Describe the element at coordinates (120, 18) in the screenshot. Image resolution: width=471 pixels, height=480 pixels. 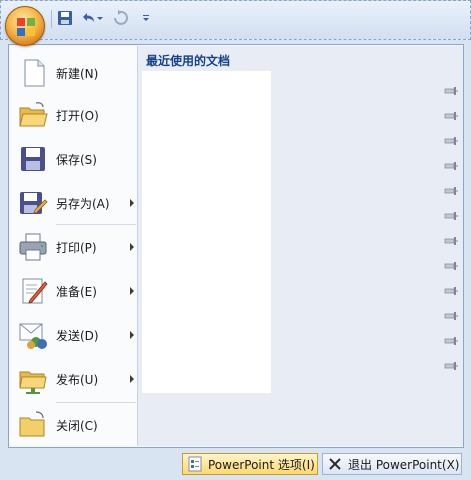
I see `redo-icon` at that location.